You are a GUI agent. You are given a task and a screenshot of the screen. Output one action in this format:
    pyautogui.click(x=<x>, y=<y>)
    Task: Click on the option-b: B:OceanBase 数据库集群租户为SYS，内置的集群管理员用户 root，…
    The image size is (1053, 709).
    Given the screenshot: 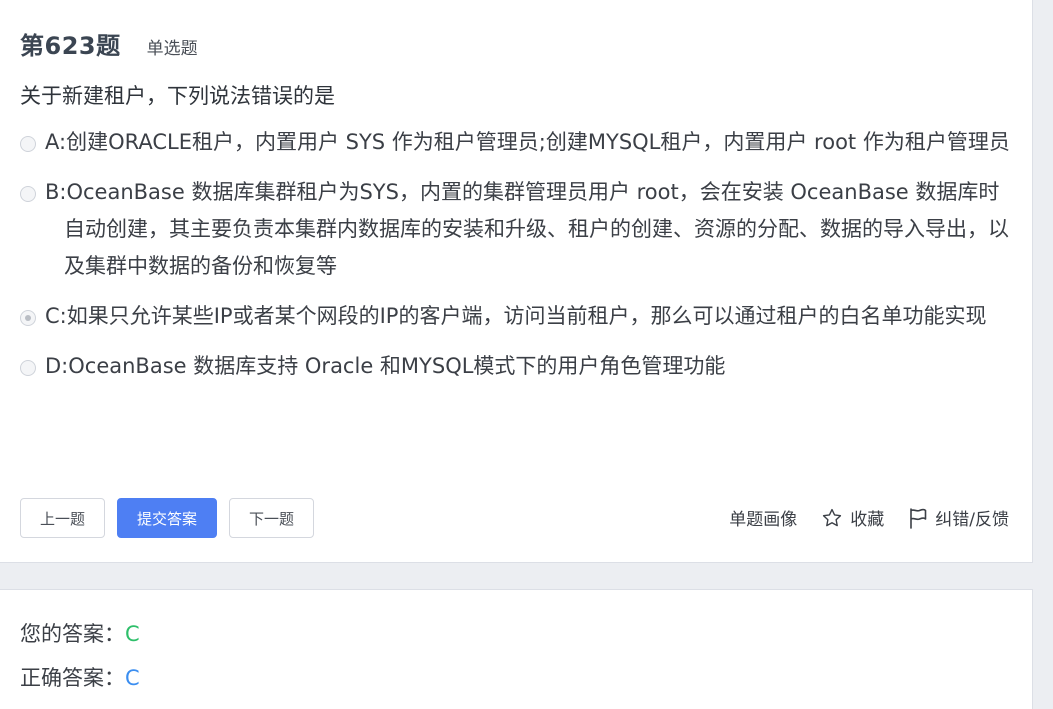 What is the action you would take?
    pyautogui.click(x=515, y=229)
    